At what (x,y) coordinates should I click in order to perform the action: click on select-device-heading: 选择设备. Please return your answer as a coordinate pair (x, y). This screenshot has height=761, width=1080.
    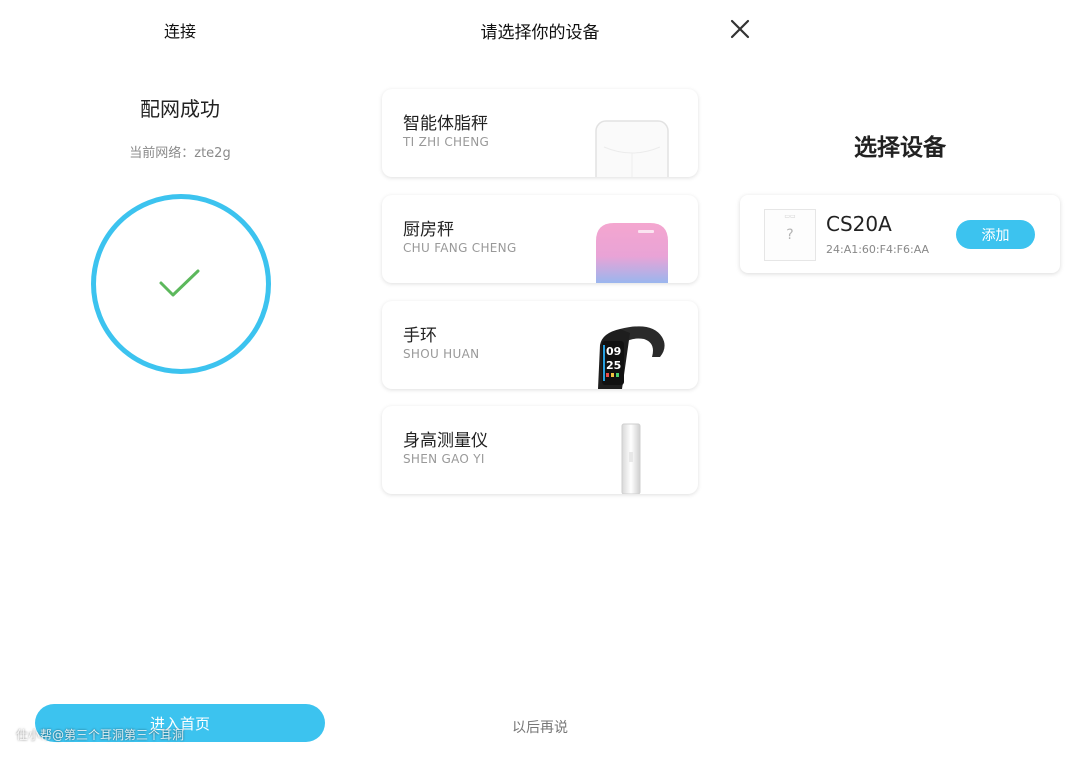
    Looking at the image, I should click on (900, 148).